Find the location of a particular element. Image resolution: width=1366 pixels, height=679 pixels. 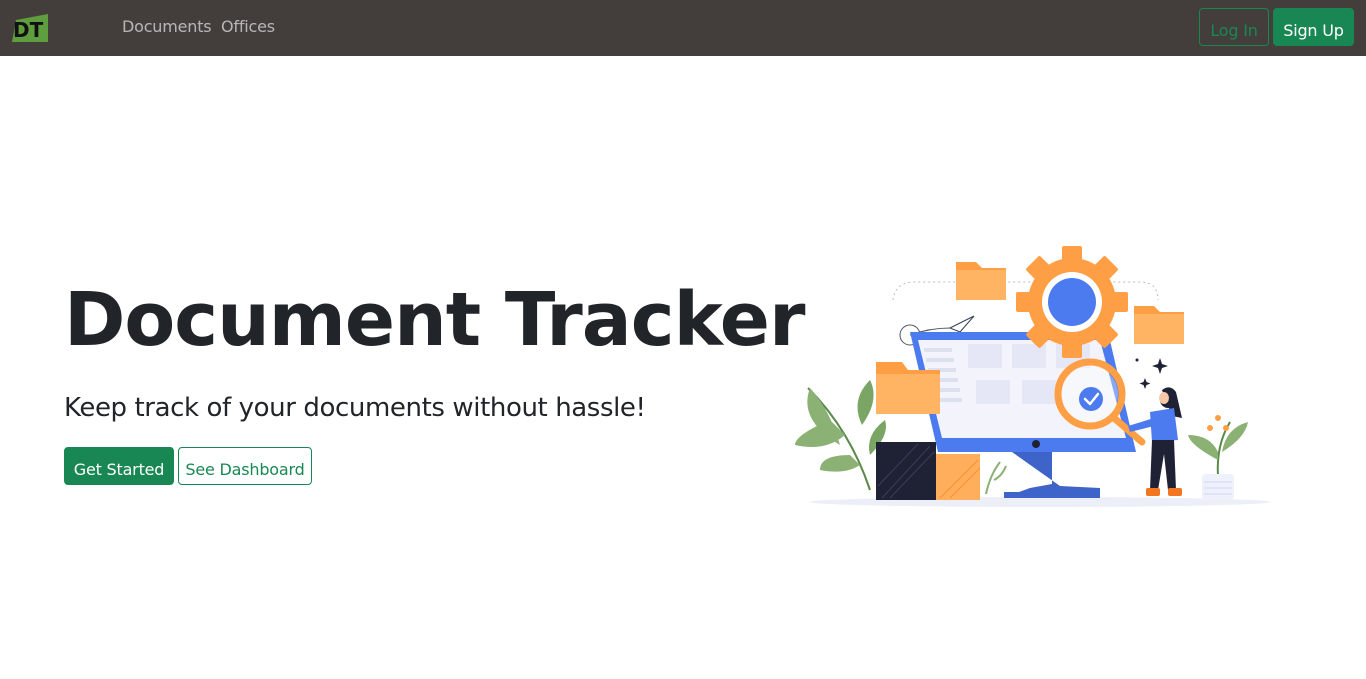

get-started-button: Get Started is located at coordinates (119, 466).